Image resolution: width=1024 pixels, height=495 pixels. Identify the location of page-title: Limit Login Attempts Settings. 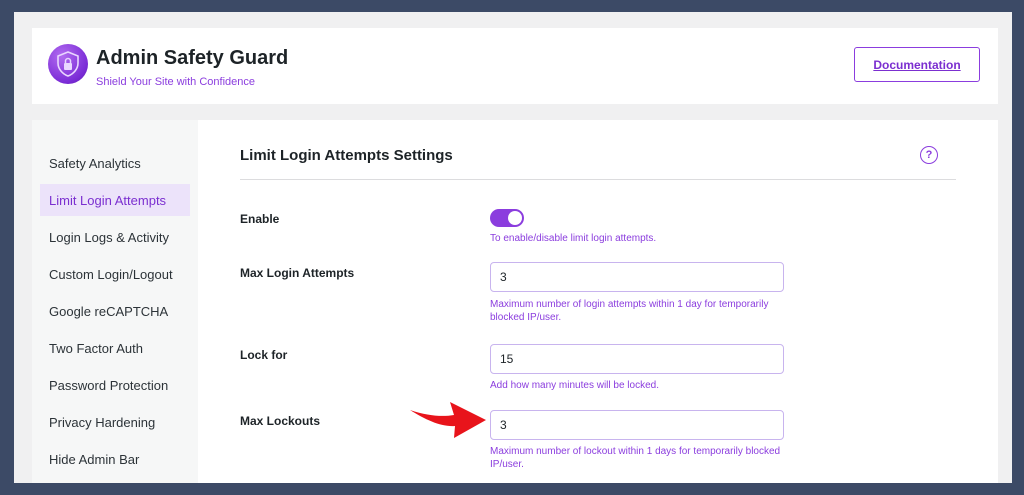
(346, 155).